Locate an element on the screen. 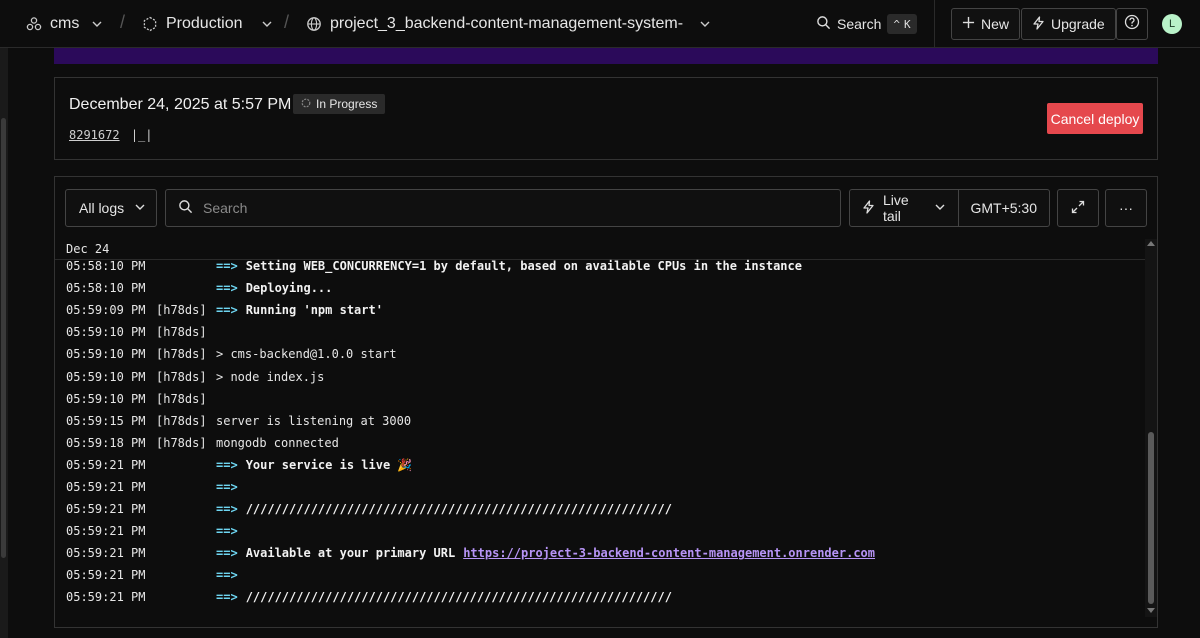 This screenshot has width=1200, height=638. search-shortcut: ^ K is located at coordinates (902, 24).